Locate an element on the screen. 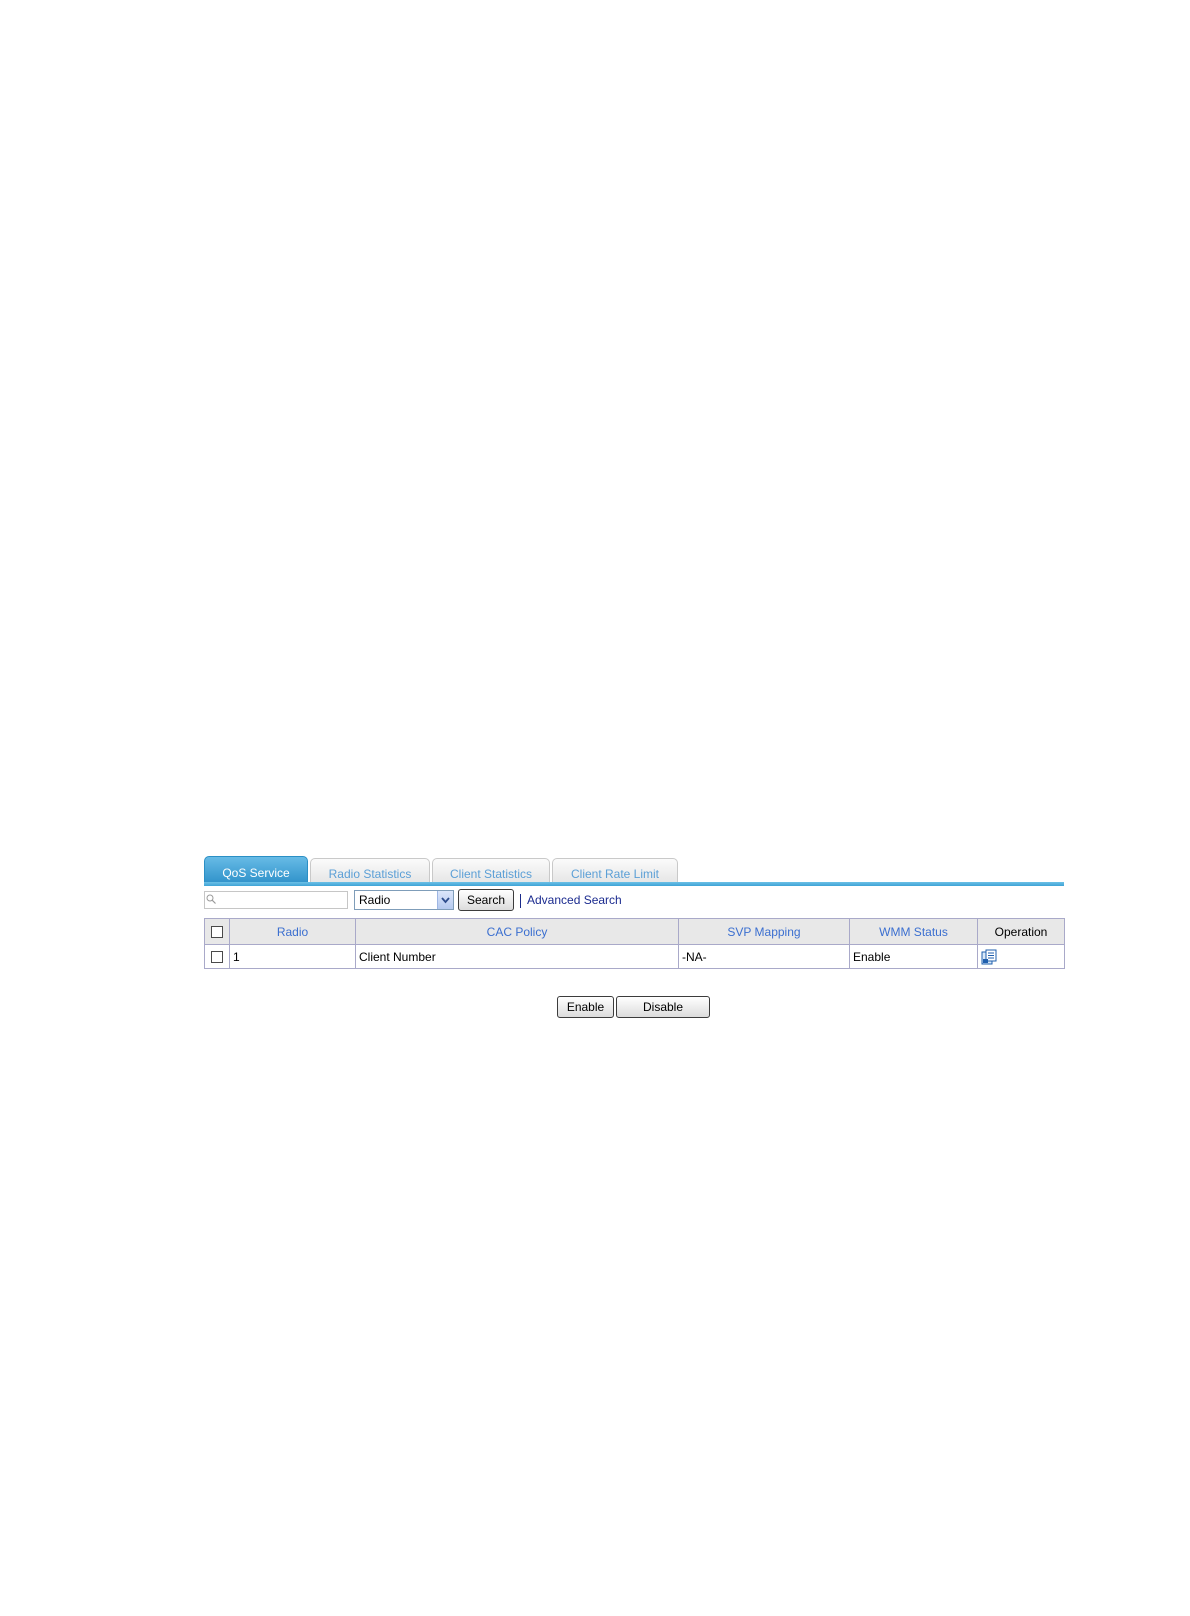 This screenshot has width=1190, height=1616. select-all-checkbox is located at coordinates (217, 932).